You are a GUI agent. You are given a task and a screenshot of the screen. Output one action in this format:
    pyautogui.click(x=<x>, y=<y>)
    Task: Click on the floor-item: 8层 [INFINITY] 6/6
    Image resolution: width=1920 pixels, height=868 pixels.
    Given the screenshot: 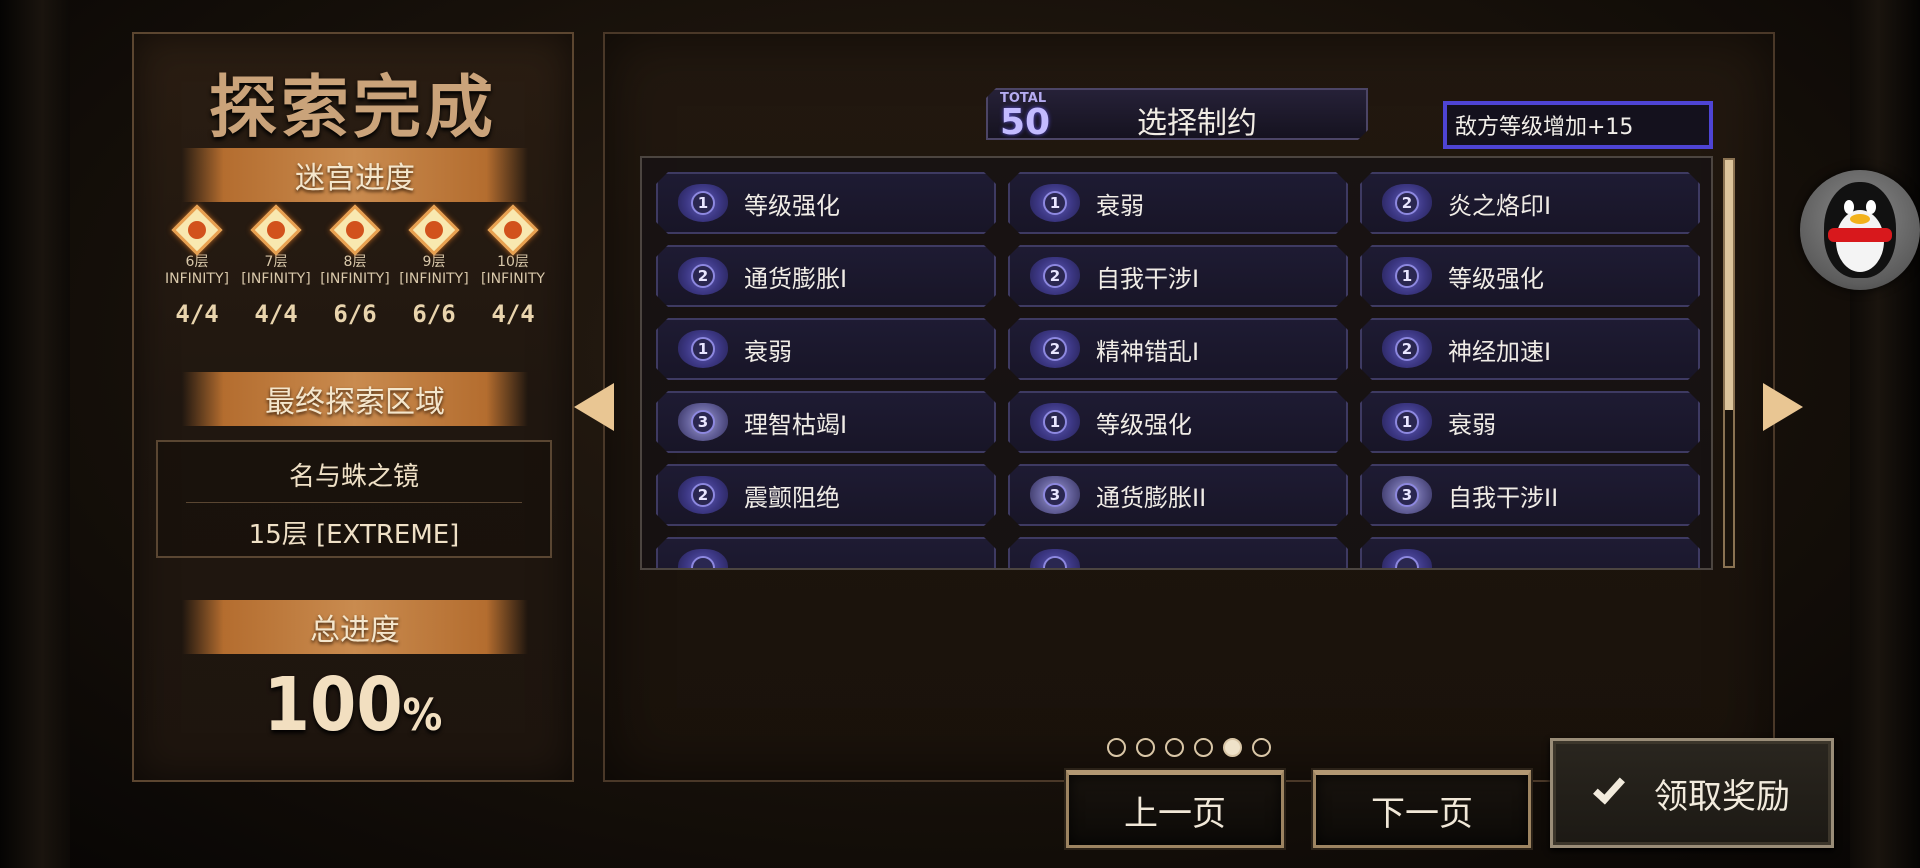 What is the action you would take?
    pyautogui.click(x=355, y=266)
    